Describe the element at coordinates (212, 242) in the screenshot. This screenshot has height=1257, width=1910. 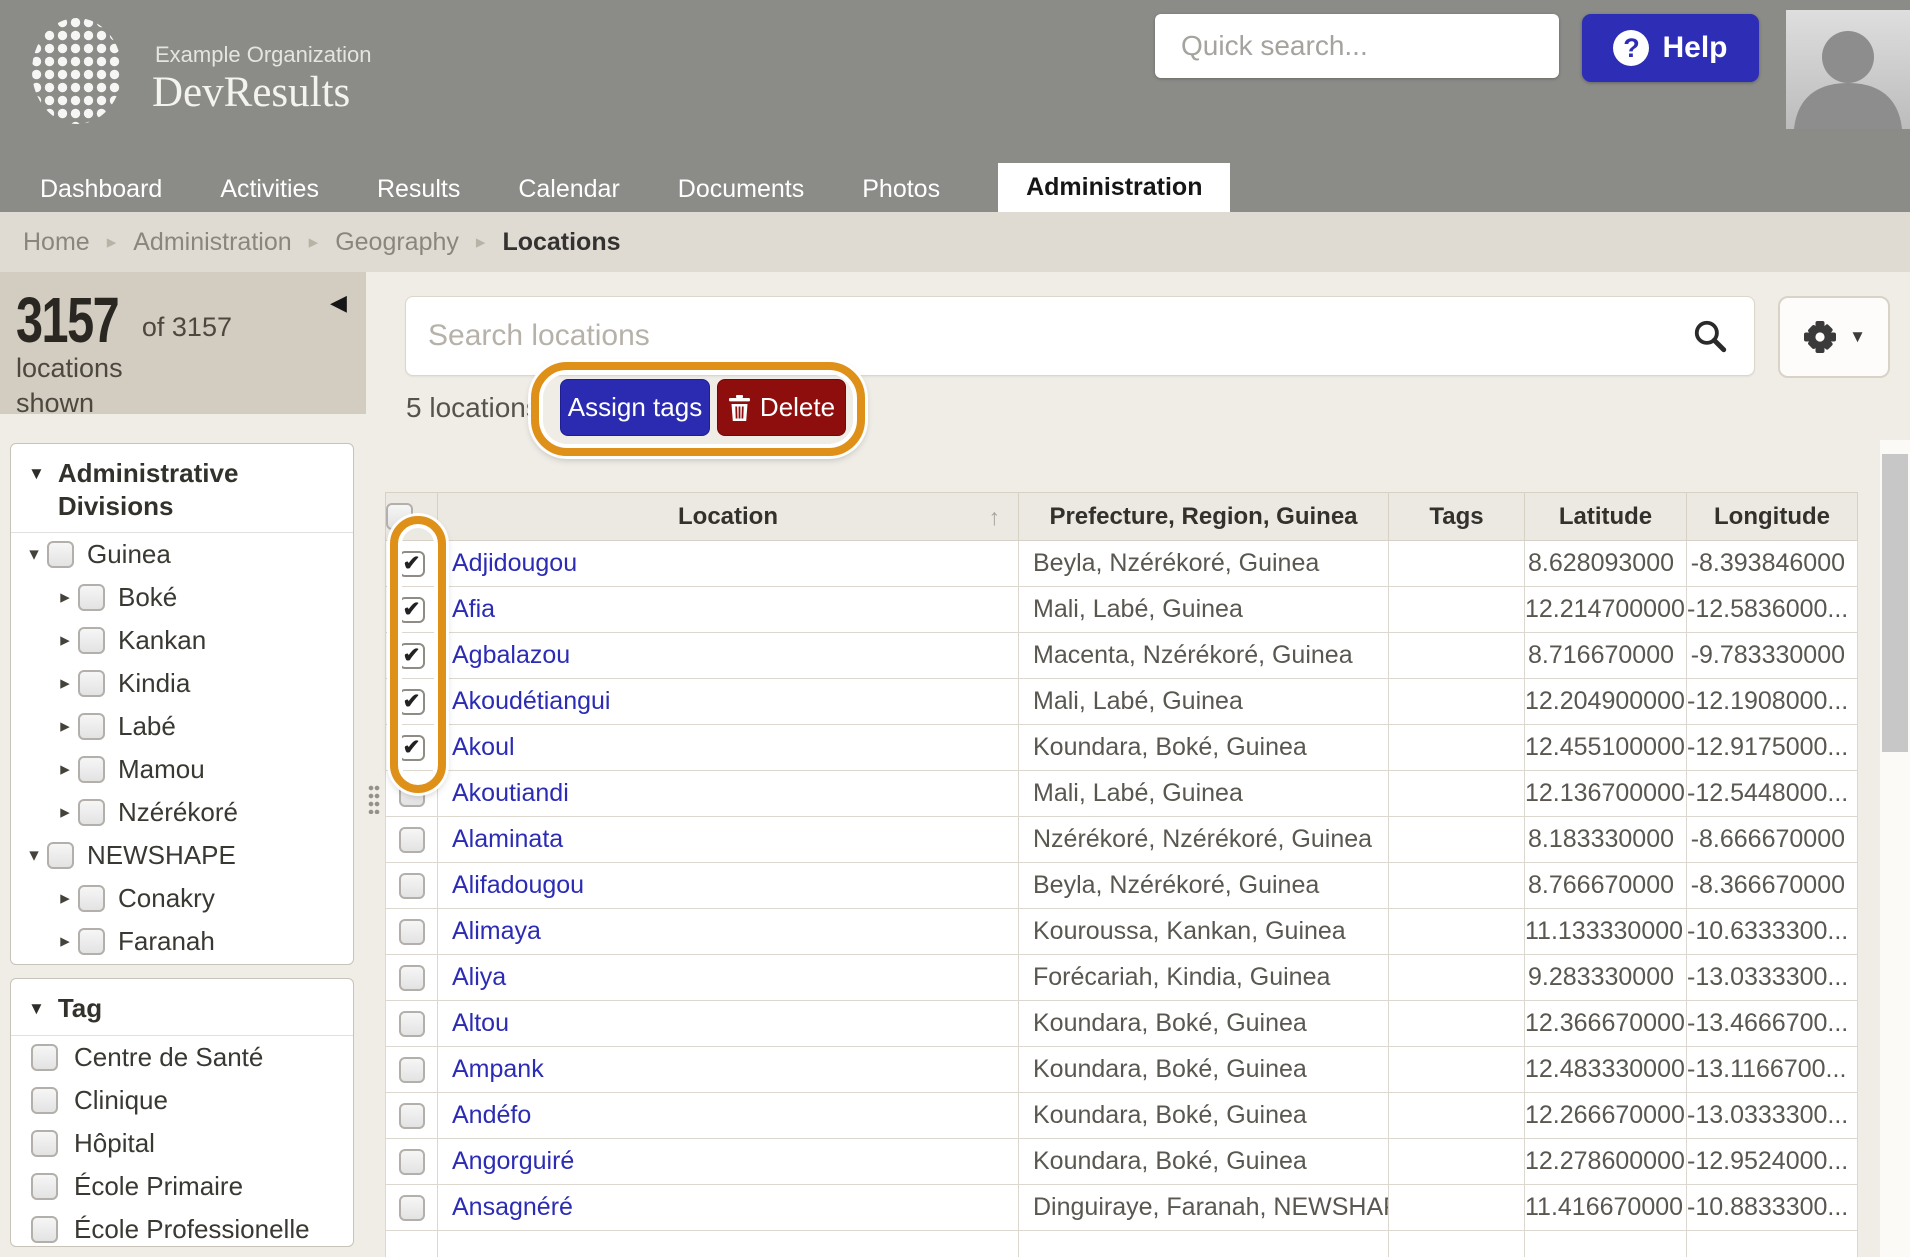
I see `breadcrumb-link: Administration` at that location.